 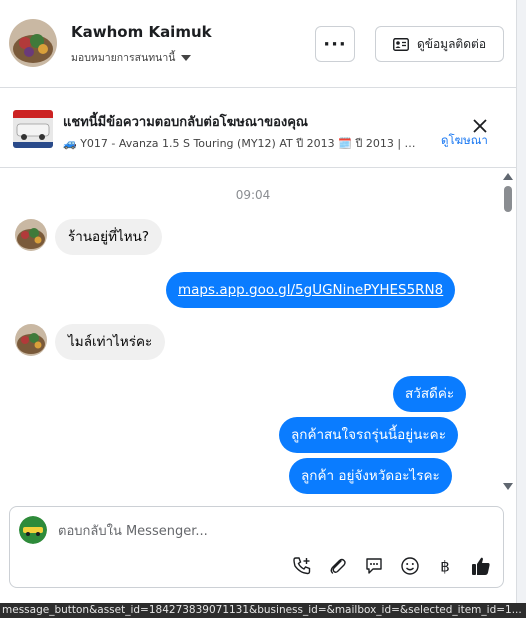 What do you see at coordinates (110, 342) in the screenshot?
I see `incoming-message: ไมล์เท่าไหร่คะ` at bounding box center [110, 342].